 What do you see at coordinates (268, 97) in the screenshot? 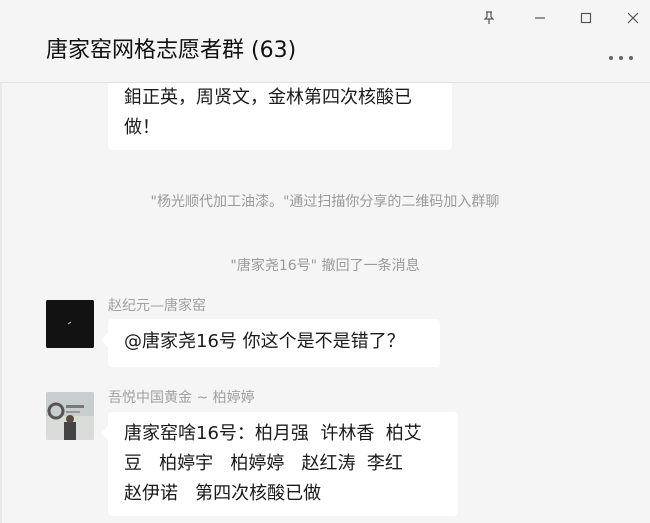
I see `message-text-line: 鉬正英，周贤文，金林第四次核酸已` at bounding box center [268, 97].